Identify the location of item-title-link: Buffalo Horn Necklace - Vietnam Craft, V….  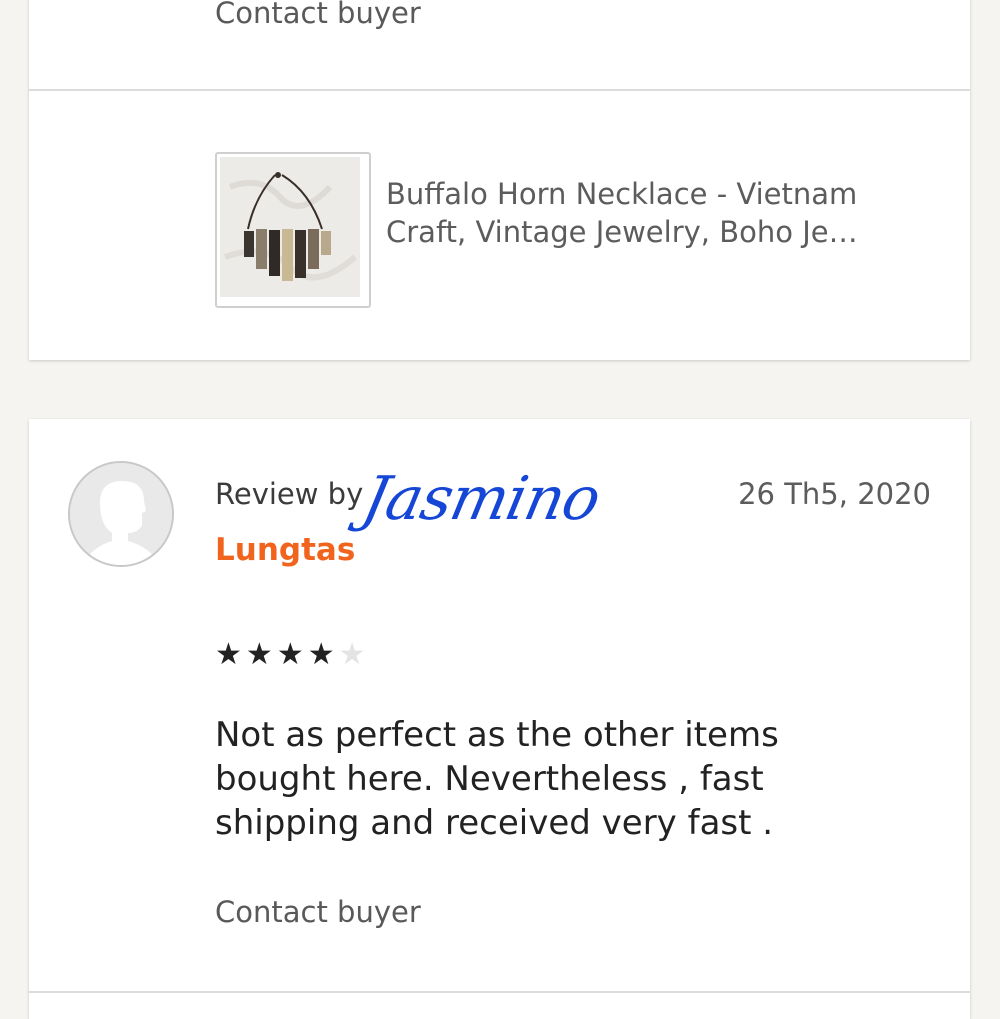
(658, 213).